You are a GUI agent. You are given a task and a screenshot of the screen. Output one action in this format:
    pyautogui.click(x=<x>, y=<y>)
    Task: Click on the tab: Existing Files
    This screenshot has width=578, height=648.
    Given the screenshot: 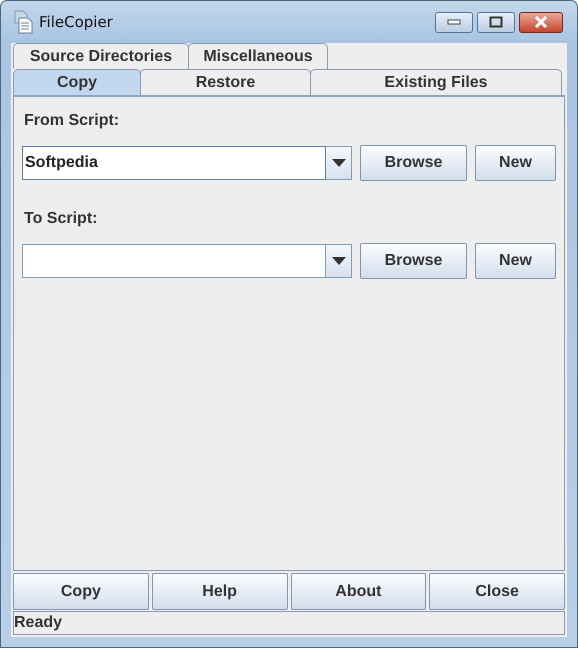 What is the action you would take?
    pyautogui.click(x=436, y=82)
    